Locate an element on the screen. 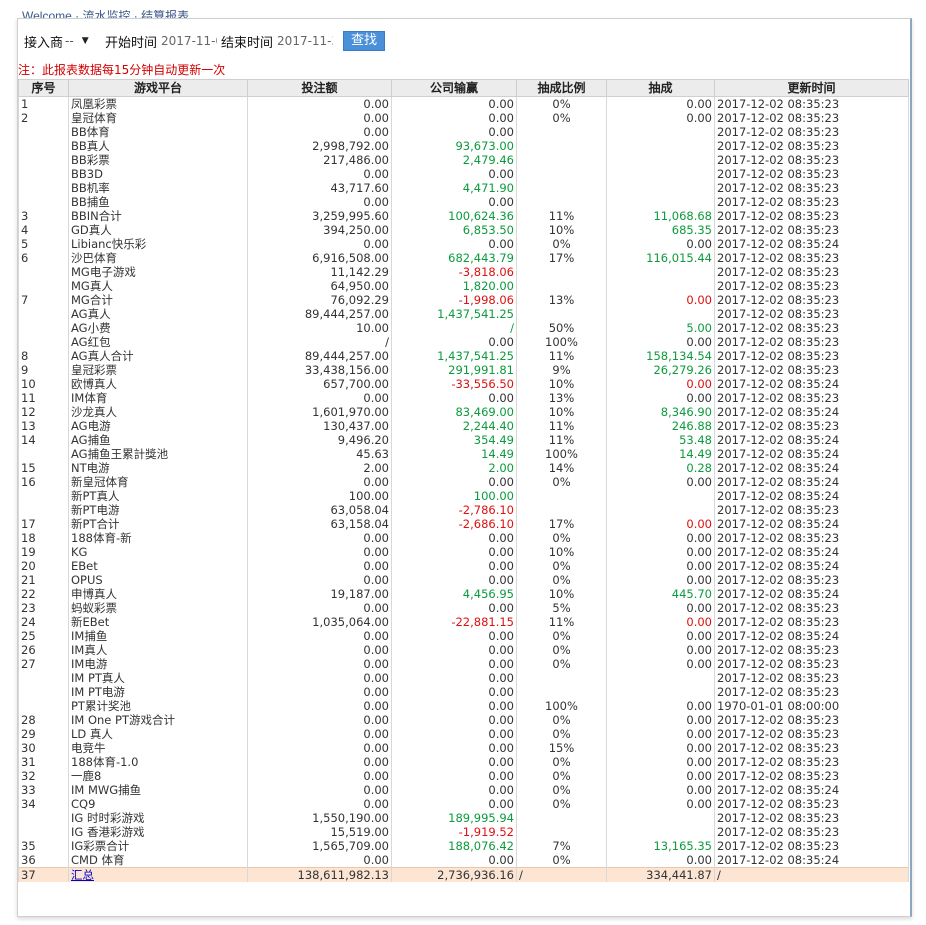 The image size is (926, 925). cell-platform: 一鹿8 is located at coordinates (158, 776).